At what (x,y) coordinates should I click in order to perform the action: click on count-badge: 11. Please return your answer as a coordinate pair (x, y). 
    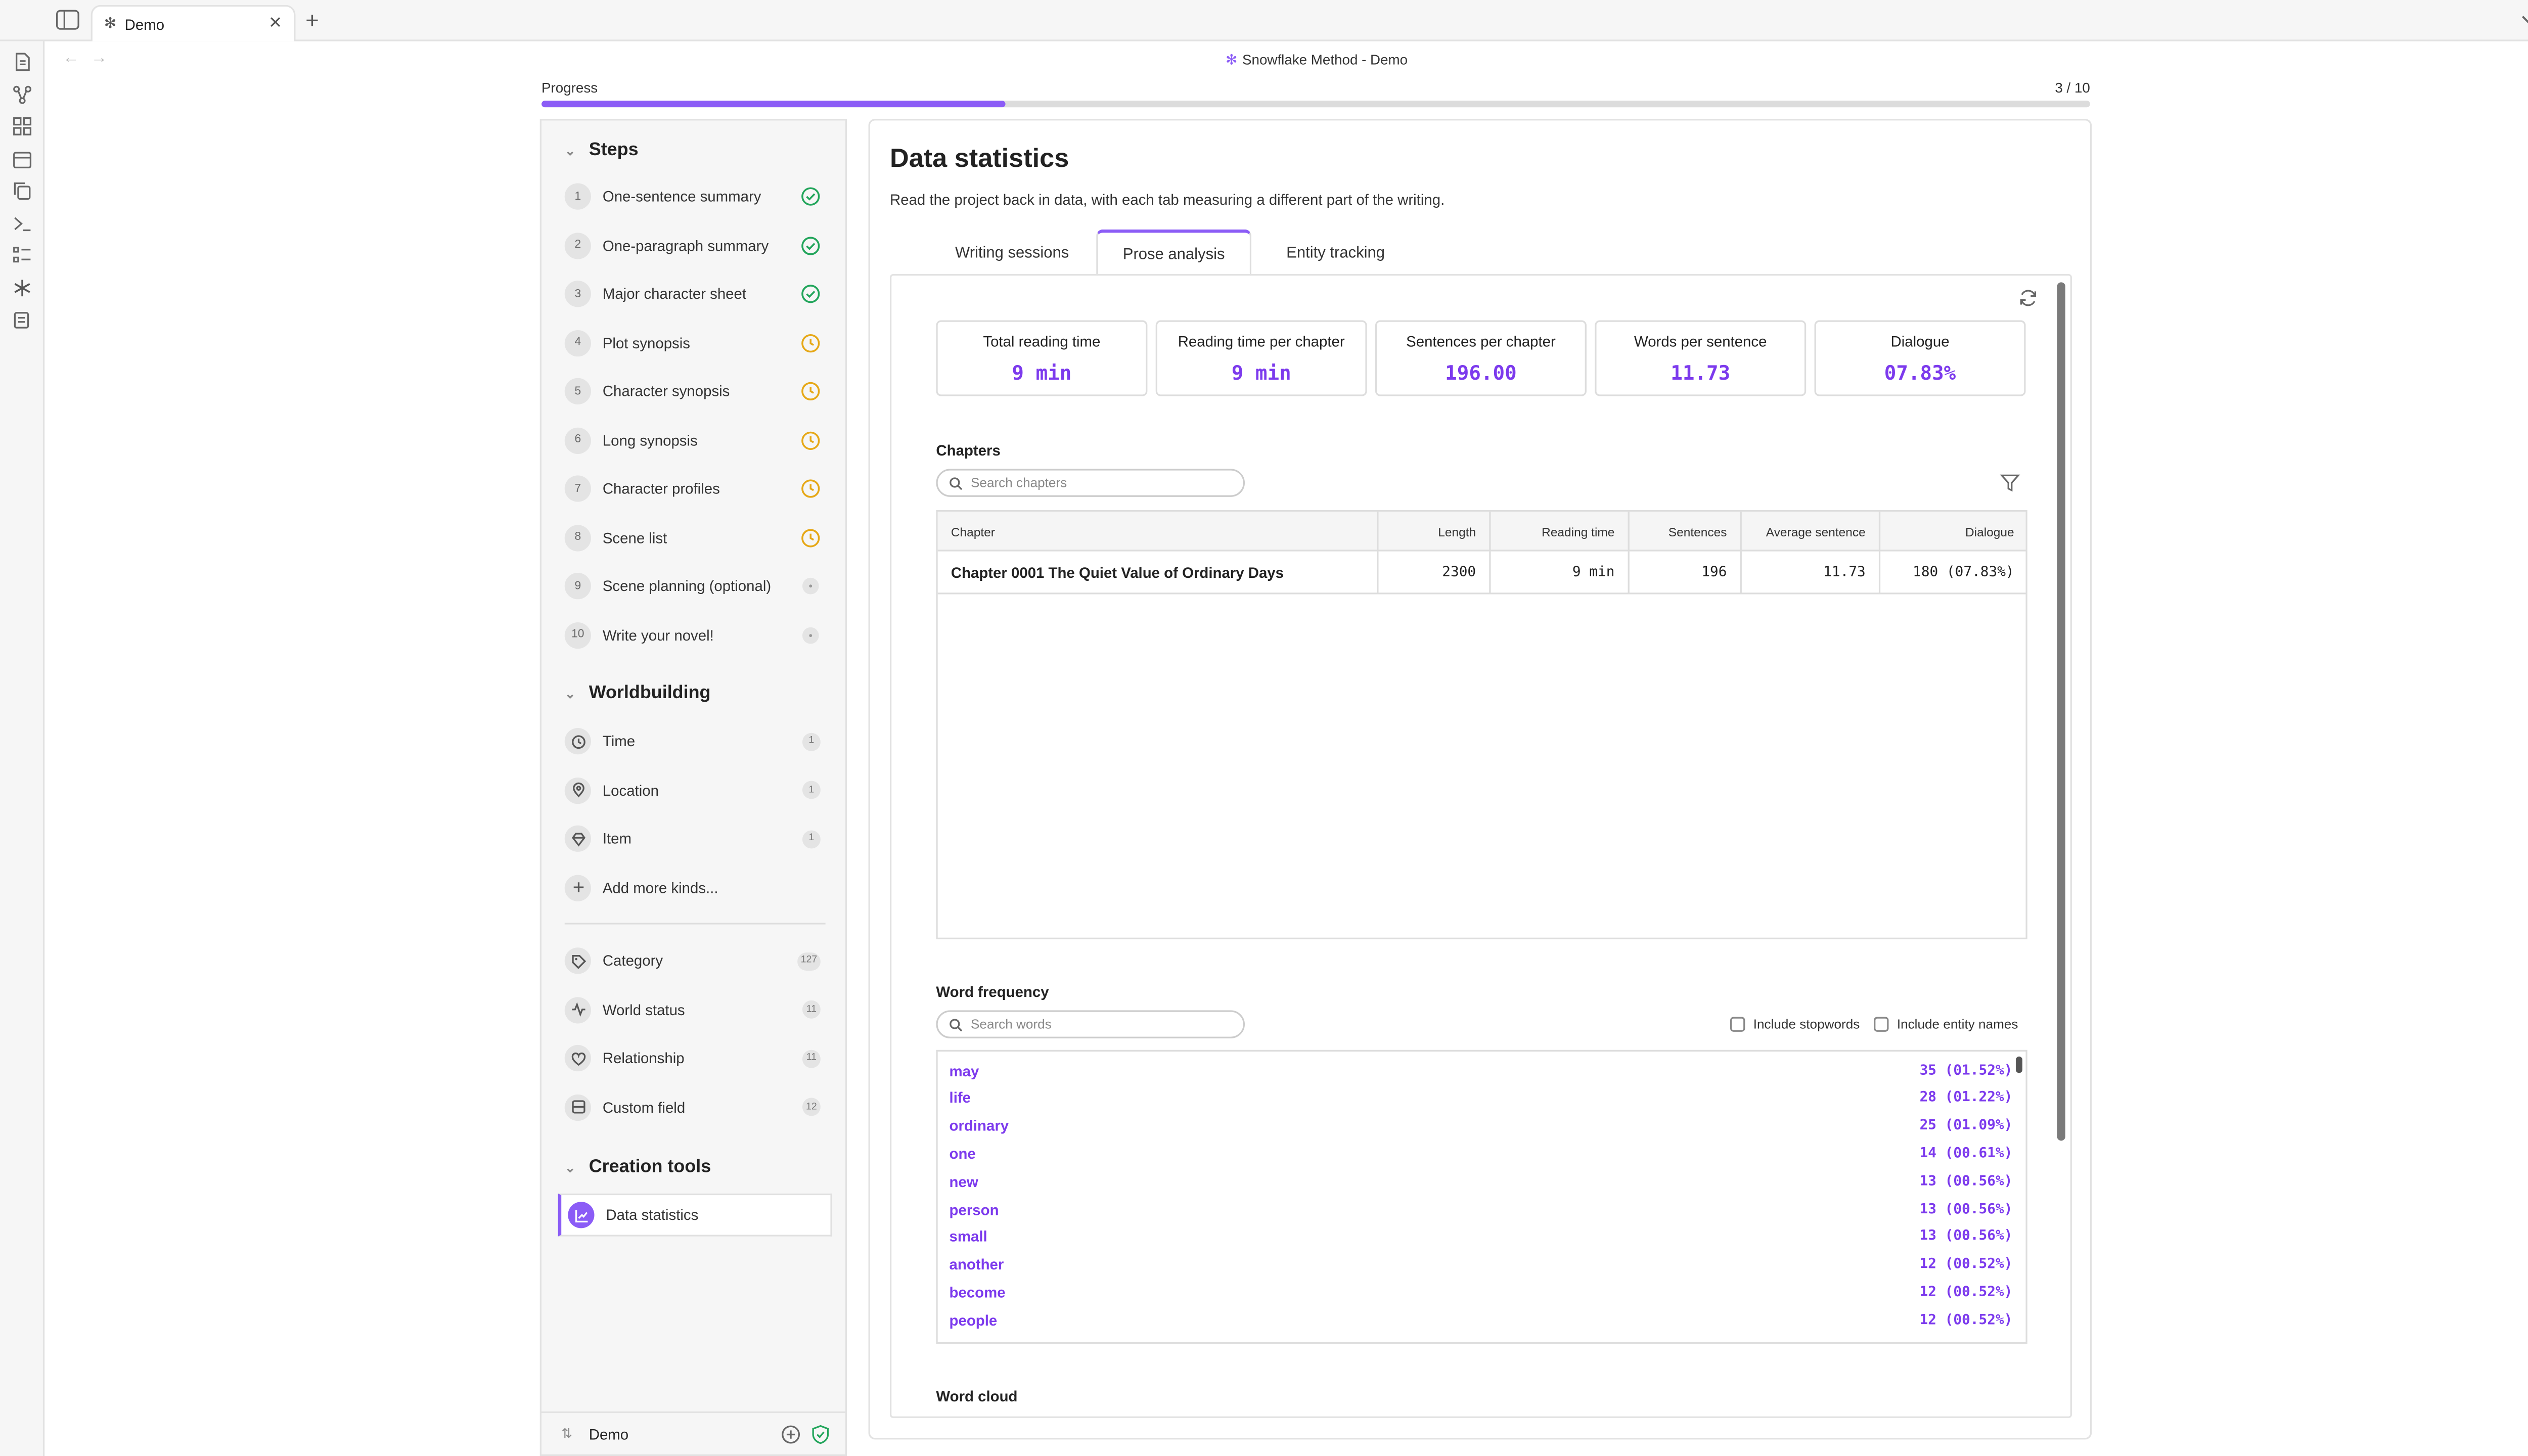
    Looking at the image, I should click on (812, 1058).